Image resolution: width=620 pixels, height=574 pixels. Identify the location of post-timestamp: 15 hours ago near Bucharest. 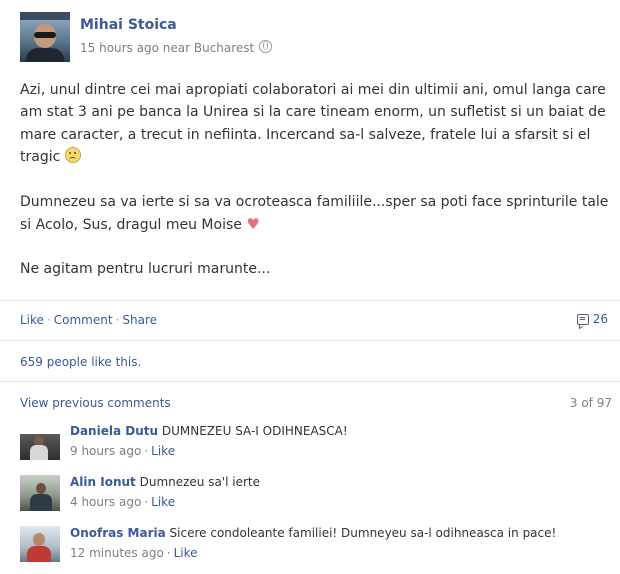
(167, 48).